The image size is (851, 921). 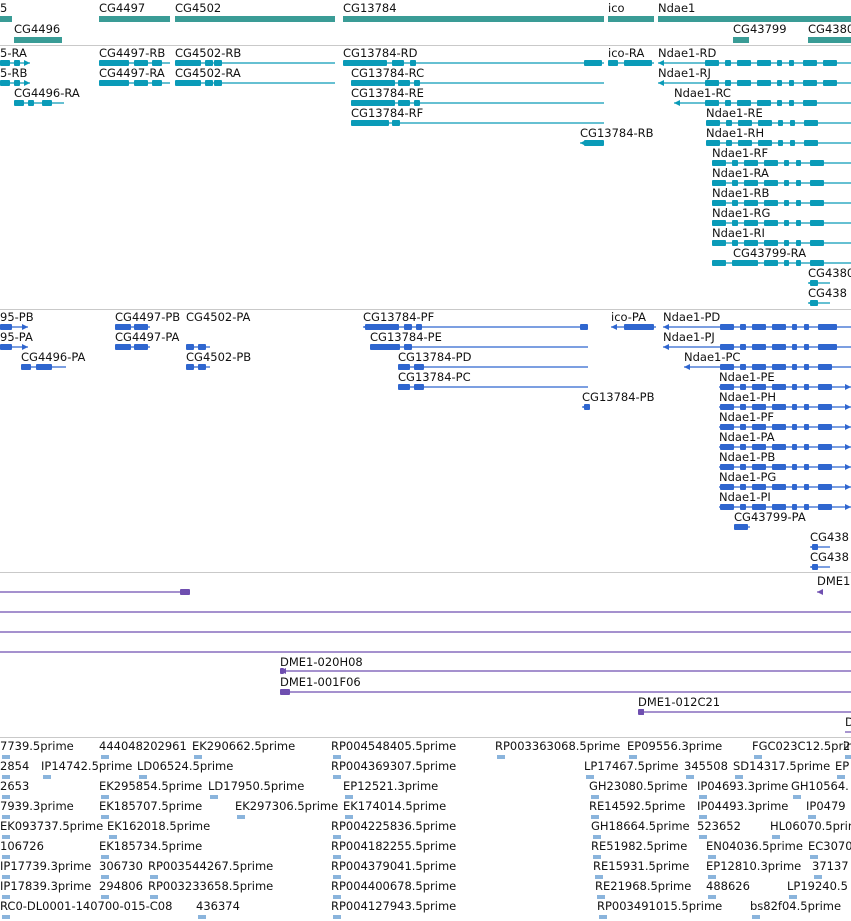 I want to click on protein-label: CG13784-PC, so click(x=434, y=377).